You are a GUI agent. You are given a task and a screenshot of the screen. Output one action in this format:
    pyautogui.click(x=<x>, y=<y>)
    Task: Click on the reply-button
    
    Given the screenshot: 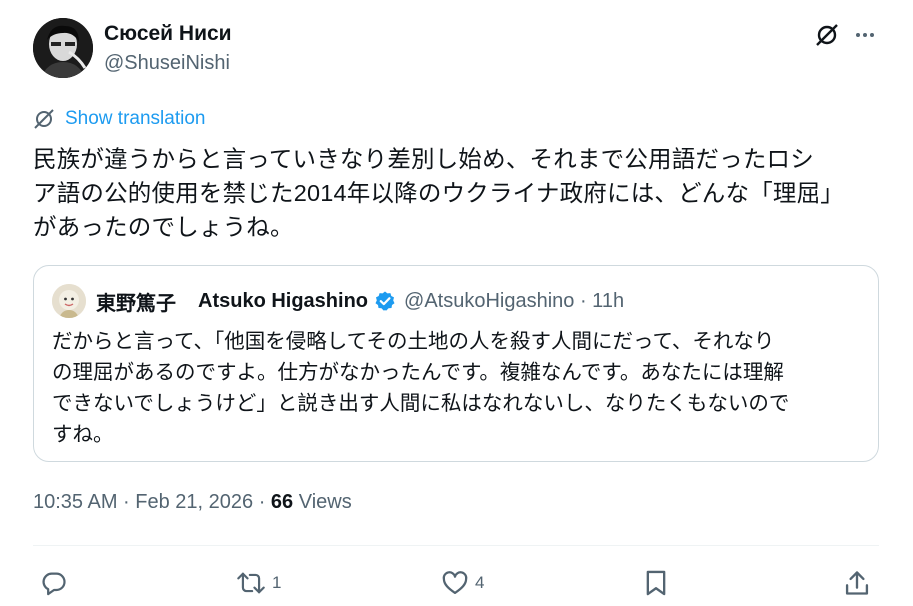 What is the action you would take?
    pyautogui.click(x=54, y=583)
    